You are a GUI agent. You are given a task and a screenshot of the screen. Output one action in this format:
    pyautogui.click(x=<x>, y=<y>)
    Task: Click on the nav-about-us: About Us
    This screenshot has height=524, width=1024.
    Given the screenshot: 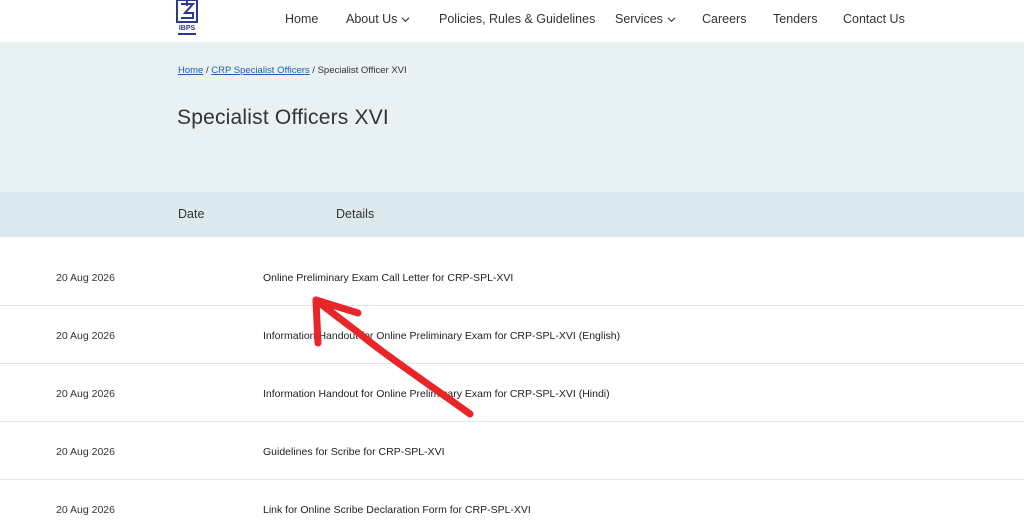 What is the action you would take?
    pyautogui.click(x=378, y=19)
    